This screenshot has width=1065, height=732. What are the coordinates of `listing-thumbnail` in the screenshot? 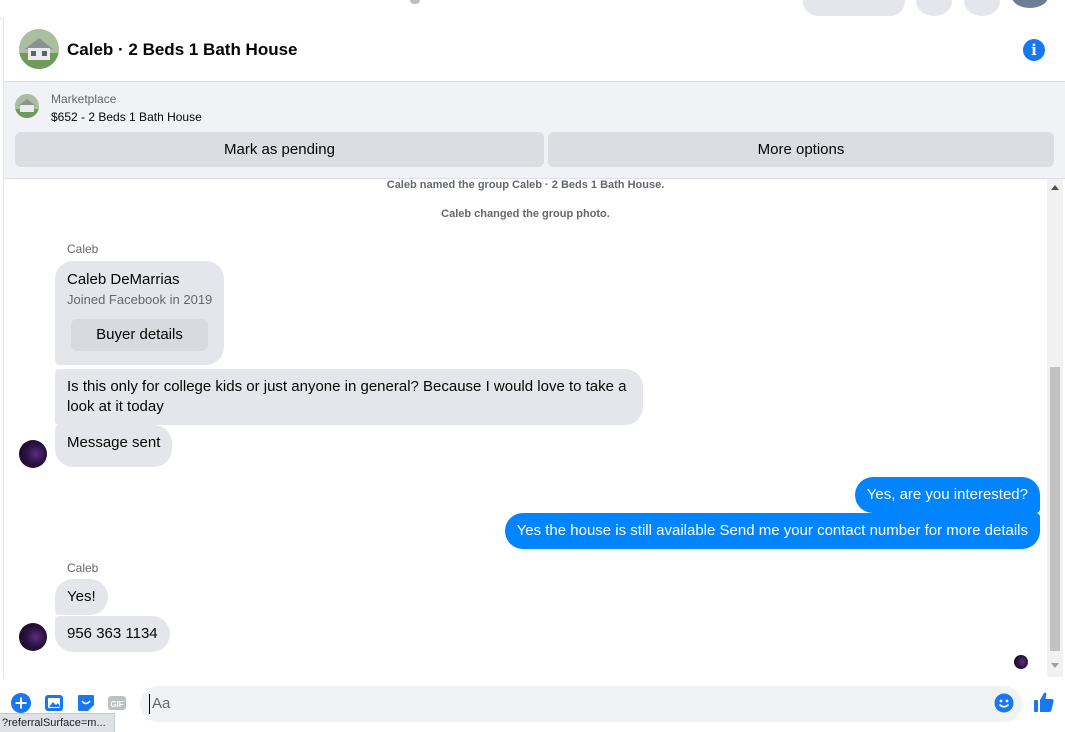 It's located at (27, 106).